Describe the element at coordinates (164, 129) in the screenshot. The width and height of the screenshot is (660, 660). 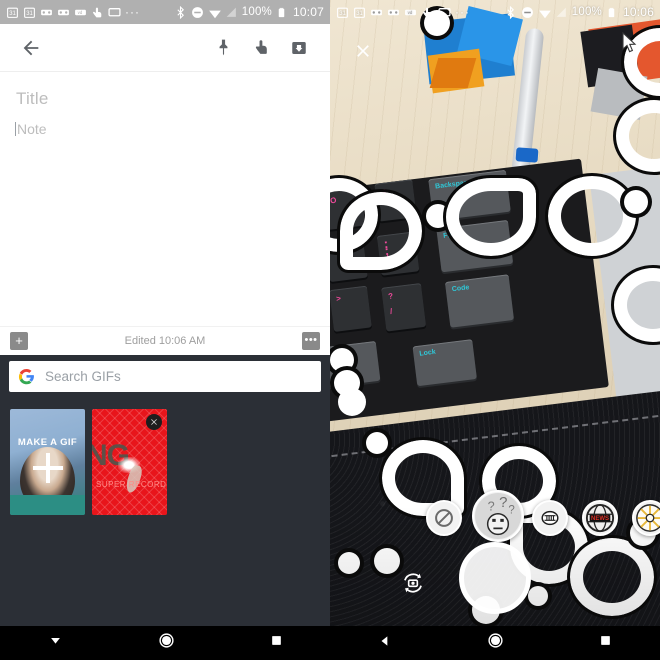
I see `note-body-input: Note` at that location.